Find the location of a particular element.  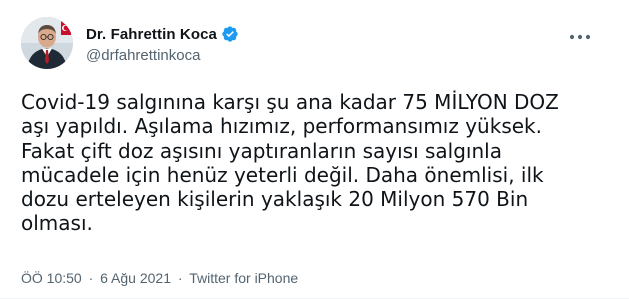

avatar is located at coordinates (47, 43).